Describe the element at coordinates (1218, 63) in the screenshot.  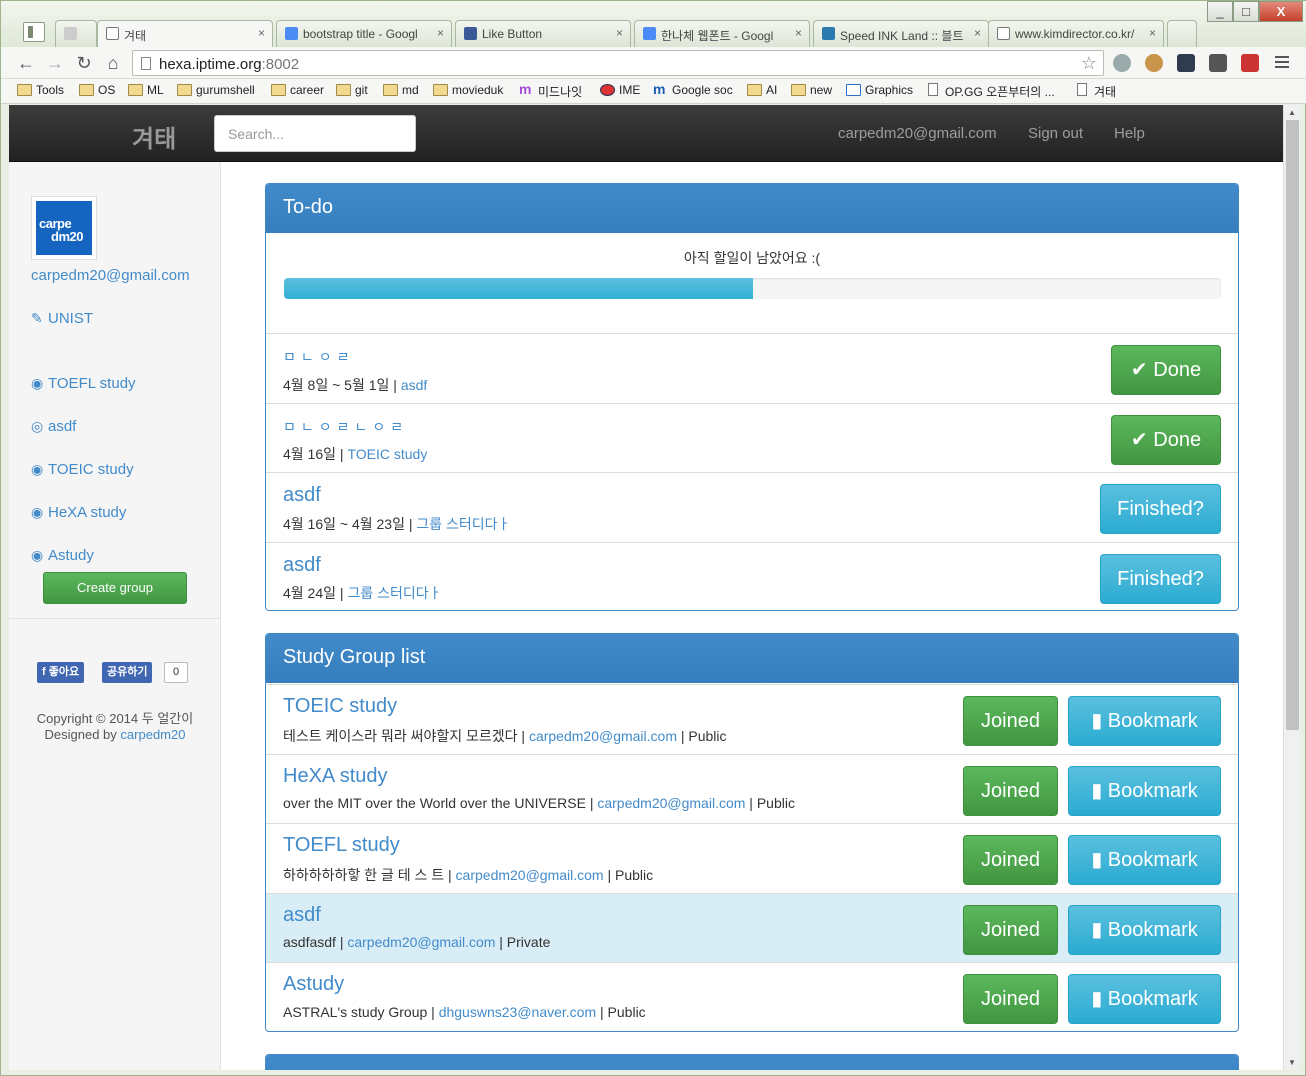
I see `tool-extension-icon` at that location.